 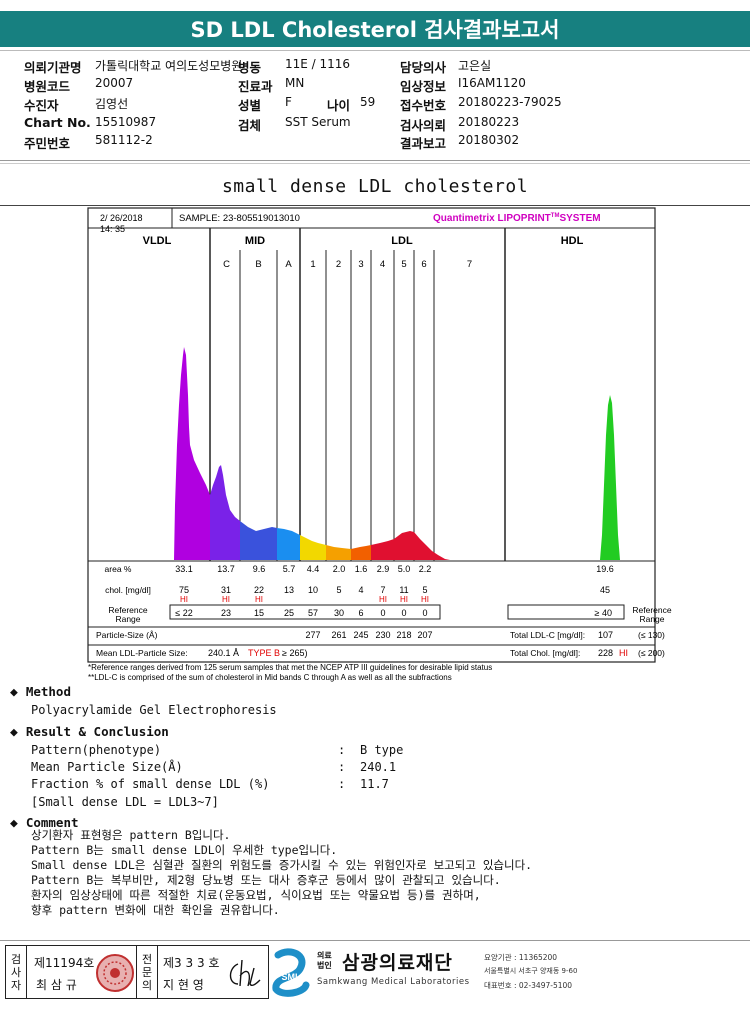 What do you see at coordinates (423, 105) in the screenshot?
I see `header-label: 접수번호` at bounding box center [423, 105].